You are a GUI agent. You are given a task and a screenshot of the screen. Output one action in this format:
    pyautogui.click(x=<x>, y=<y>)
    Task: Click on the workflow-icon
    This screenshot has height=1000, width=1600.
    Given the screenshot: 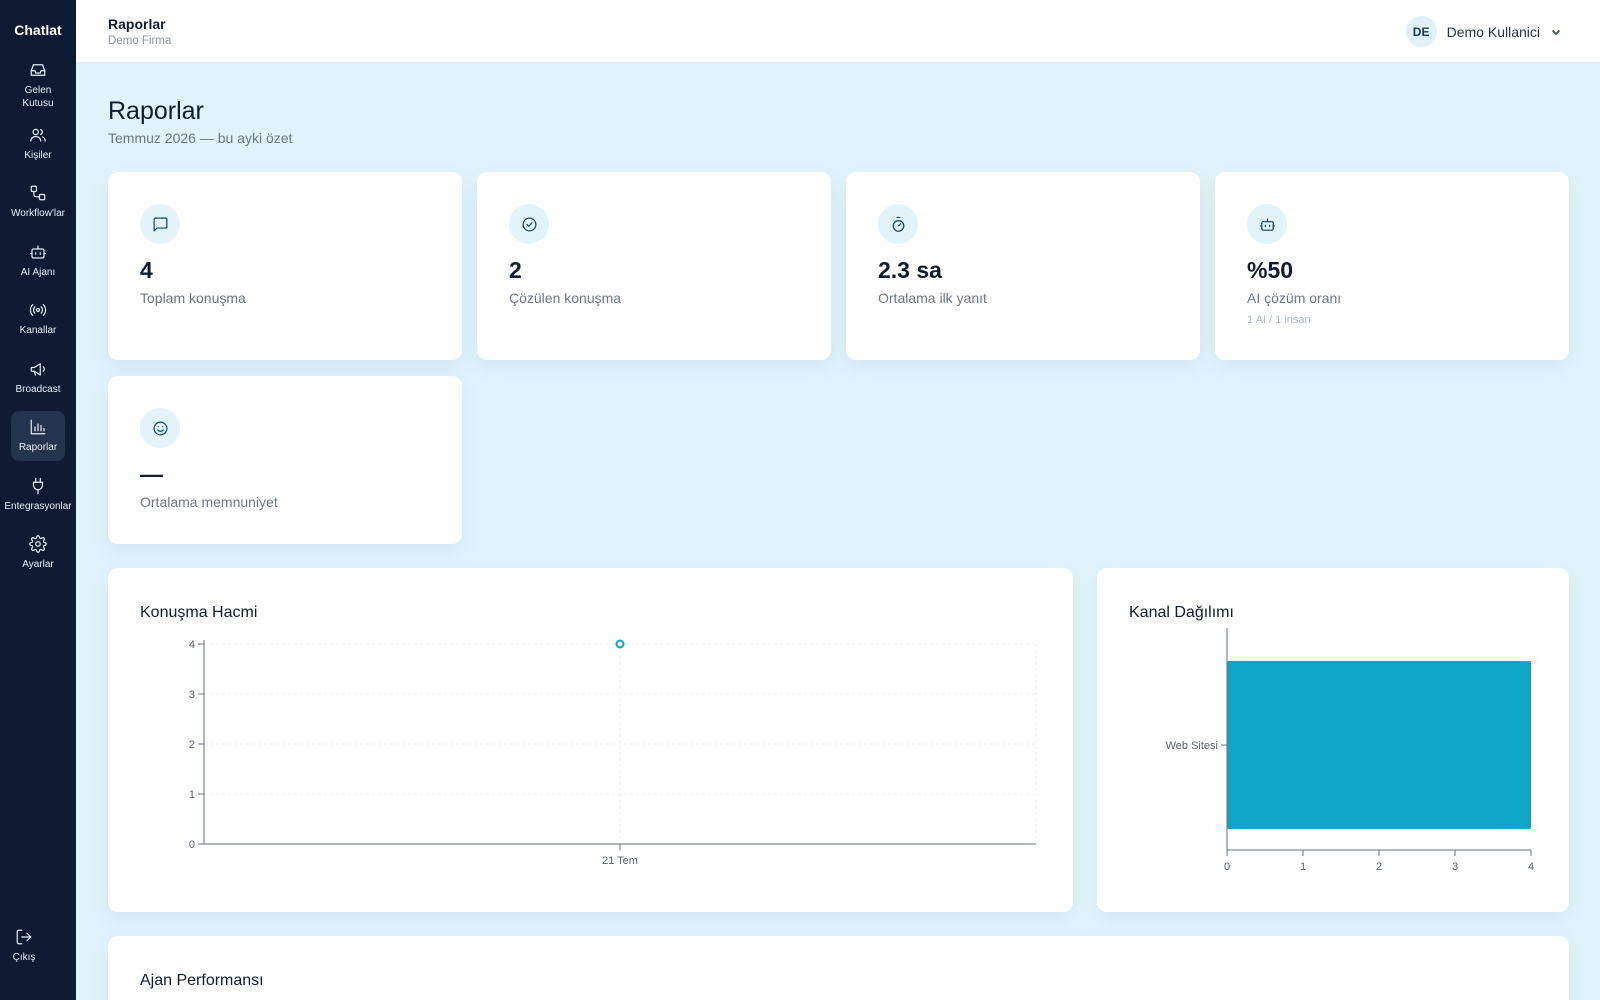 What is the action you would take?
    pyautogui.click(x=38, y=193)
    